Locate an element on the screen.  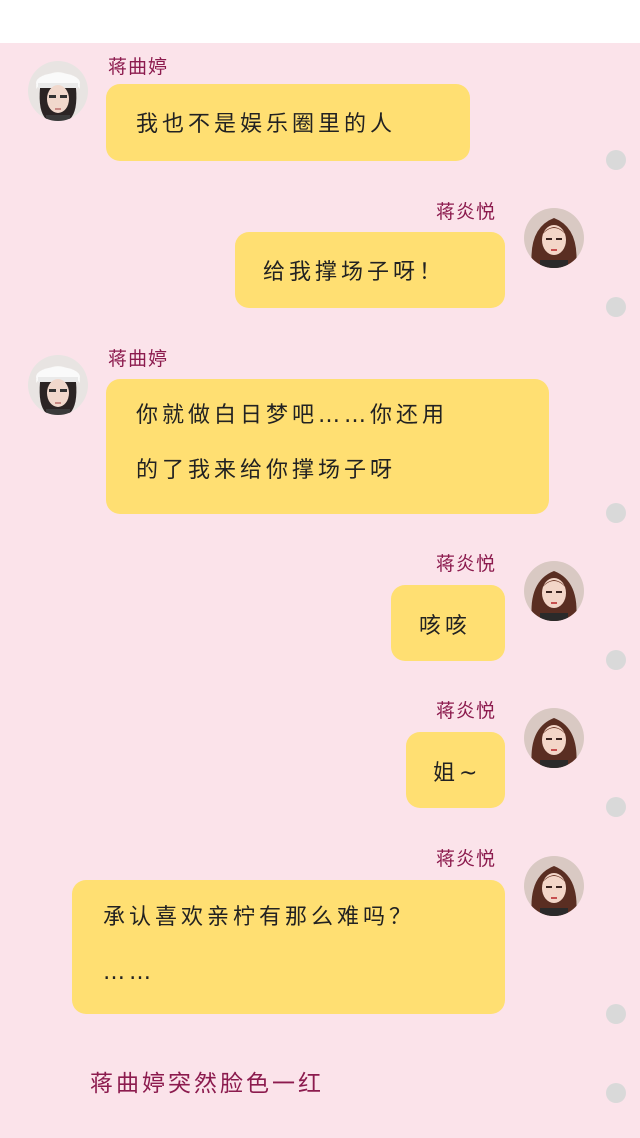
message-text: 你就做白日梦吧……你还用 is located at coordinates (292, 415).